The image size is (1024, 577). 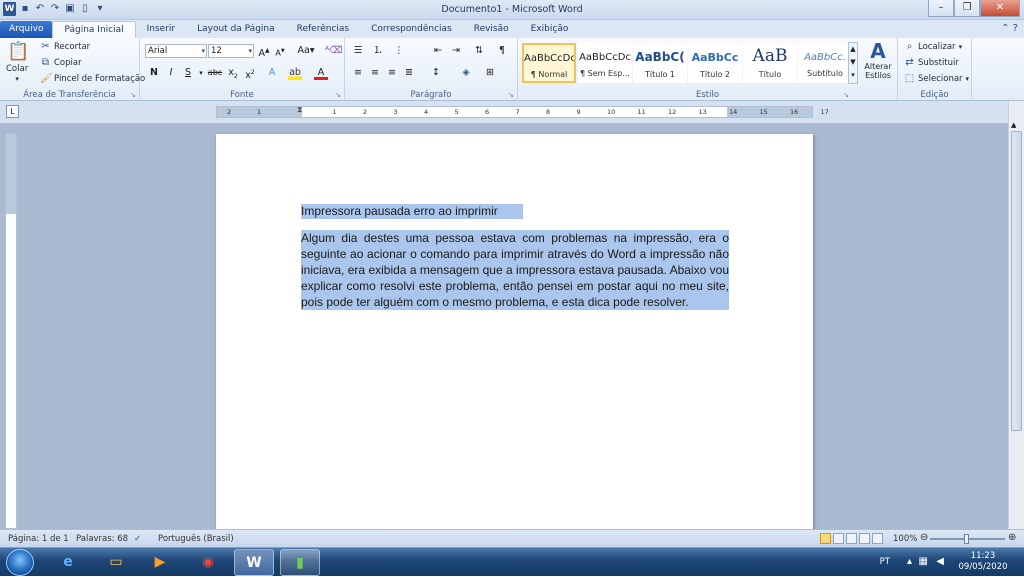 I want to click on zoom-in-icon: ⊕, so click(x=1012, y=537).